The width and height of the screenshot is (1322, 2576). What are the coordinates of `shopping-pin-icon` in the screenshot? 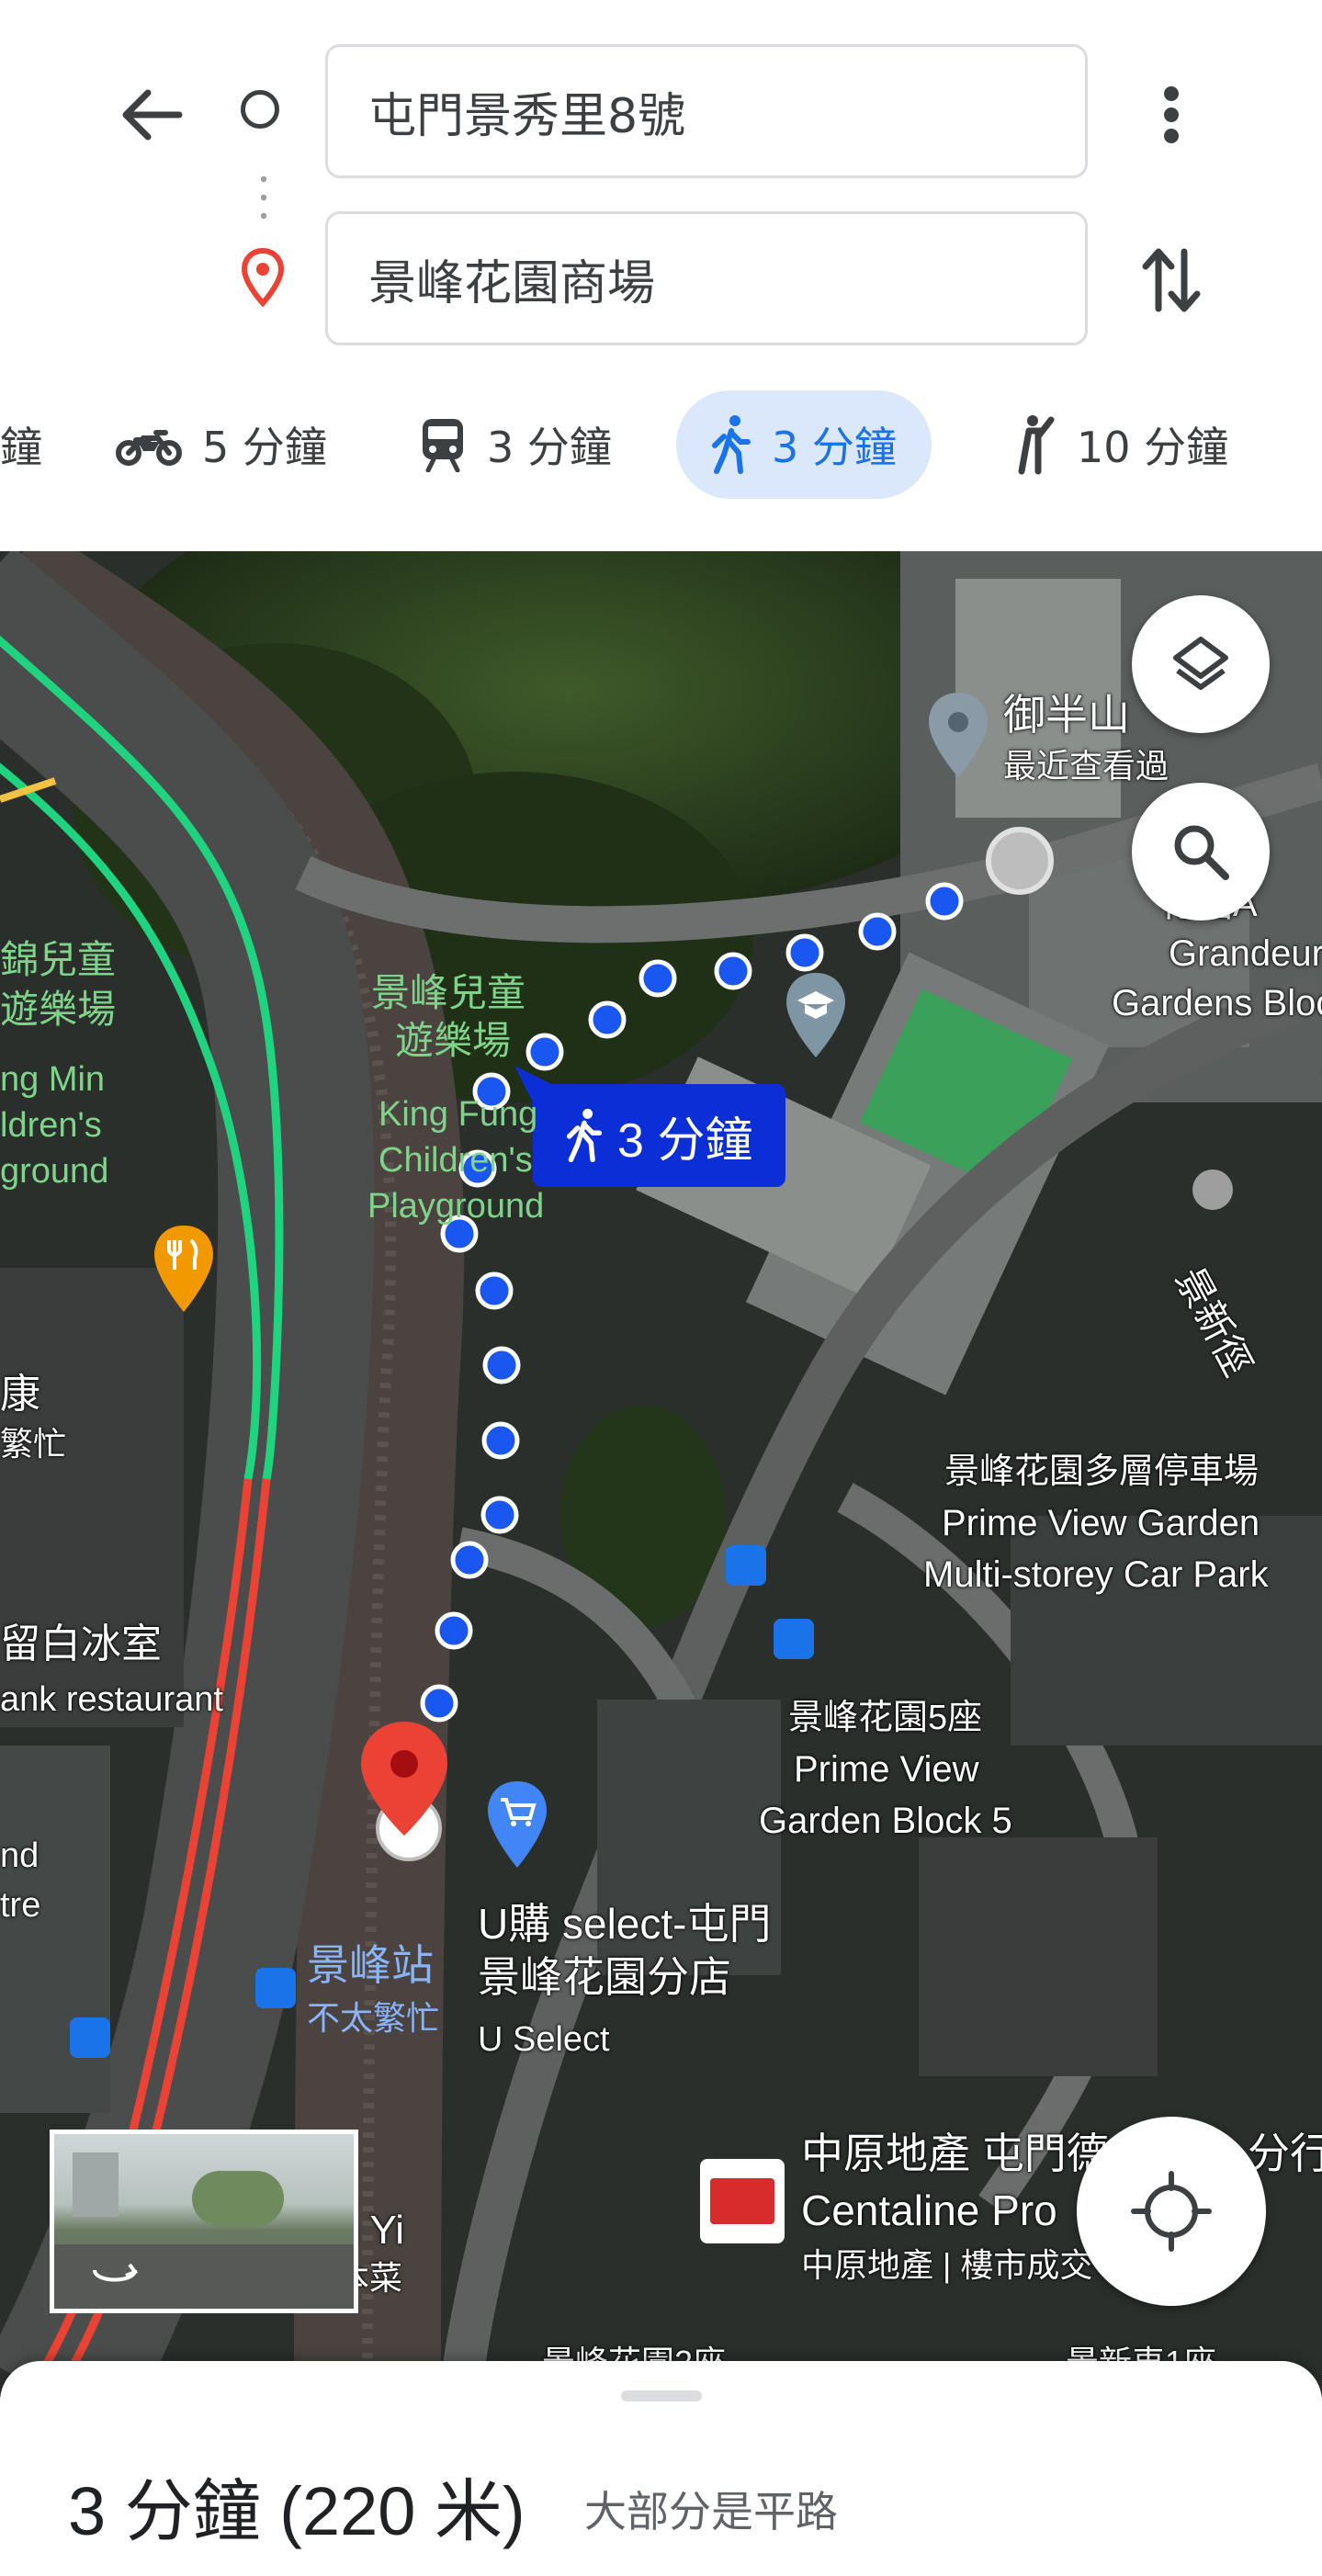 It's located at (517, 1825).